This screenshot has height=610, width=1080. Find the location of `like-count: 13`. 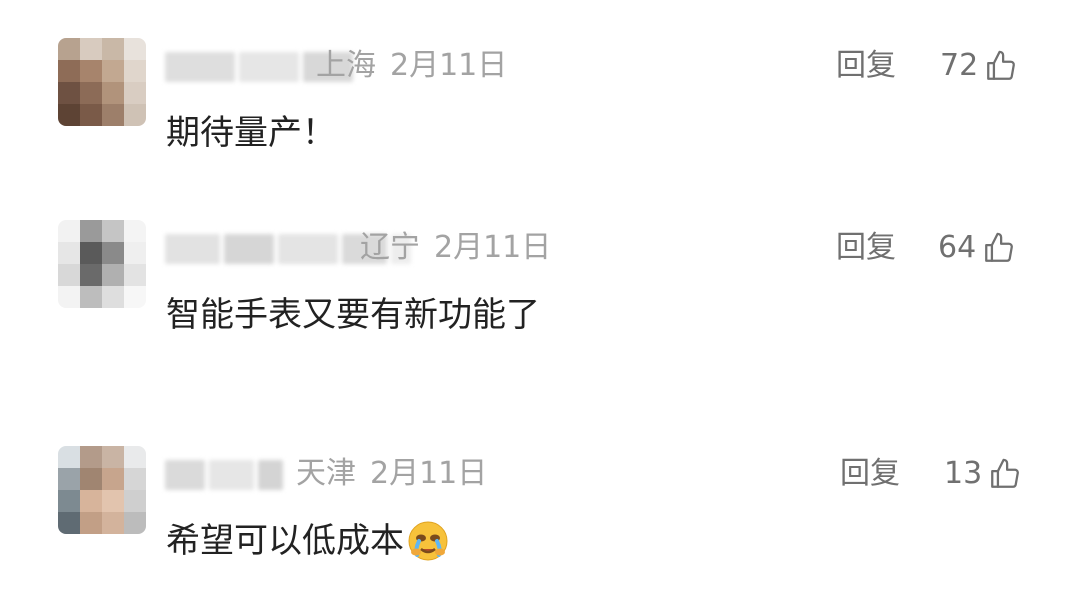

like-count: 13 is located at coordinates (963, 473).